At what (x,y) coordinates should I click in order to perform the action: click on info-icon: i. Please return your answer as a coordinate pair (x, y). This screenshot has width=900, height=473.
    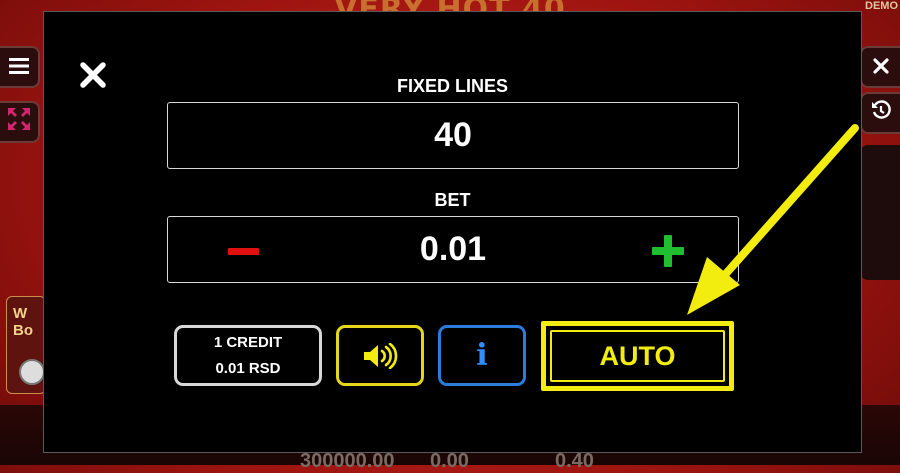
    Looking at the image, I should click on (482, 355).